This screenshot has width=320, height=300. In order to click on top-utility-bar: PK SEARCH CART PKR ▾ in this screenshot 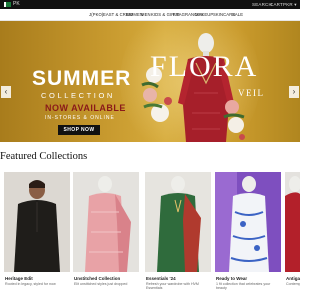, I will do `click(150, 4)`.